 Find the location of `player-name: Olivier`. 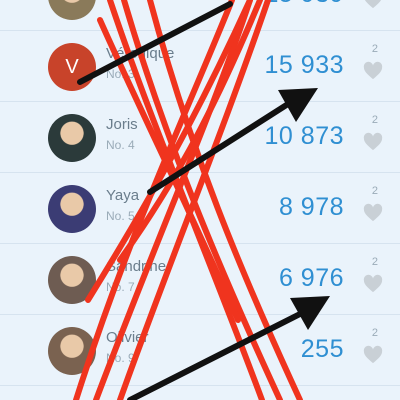

player-name: Olivier is located at coordinates (127, 337).